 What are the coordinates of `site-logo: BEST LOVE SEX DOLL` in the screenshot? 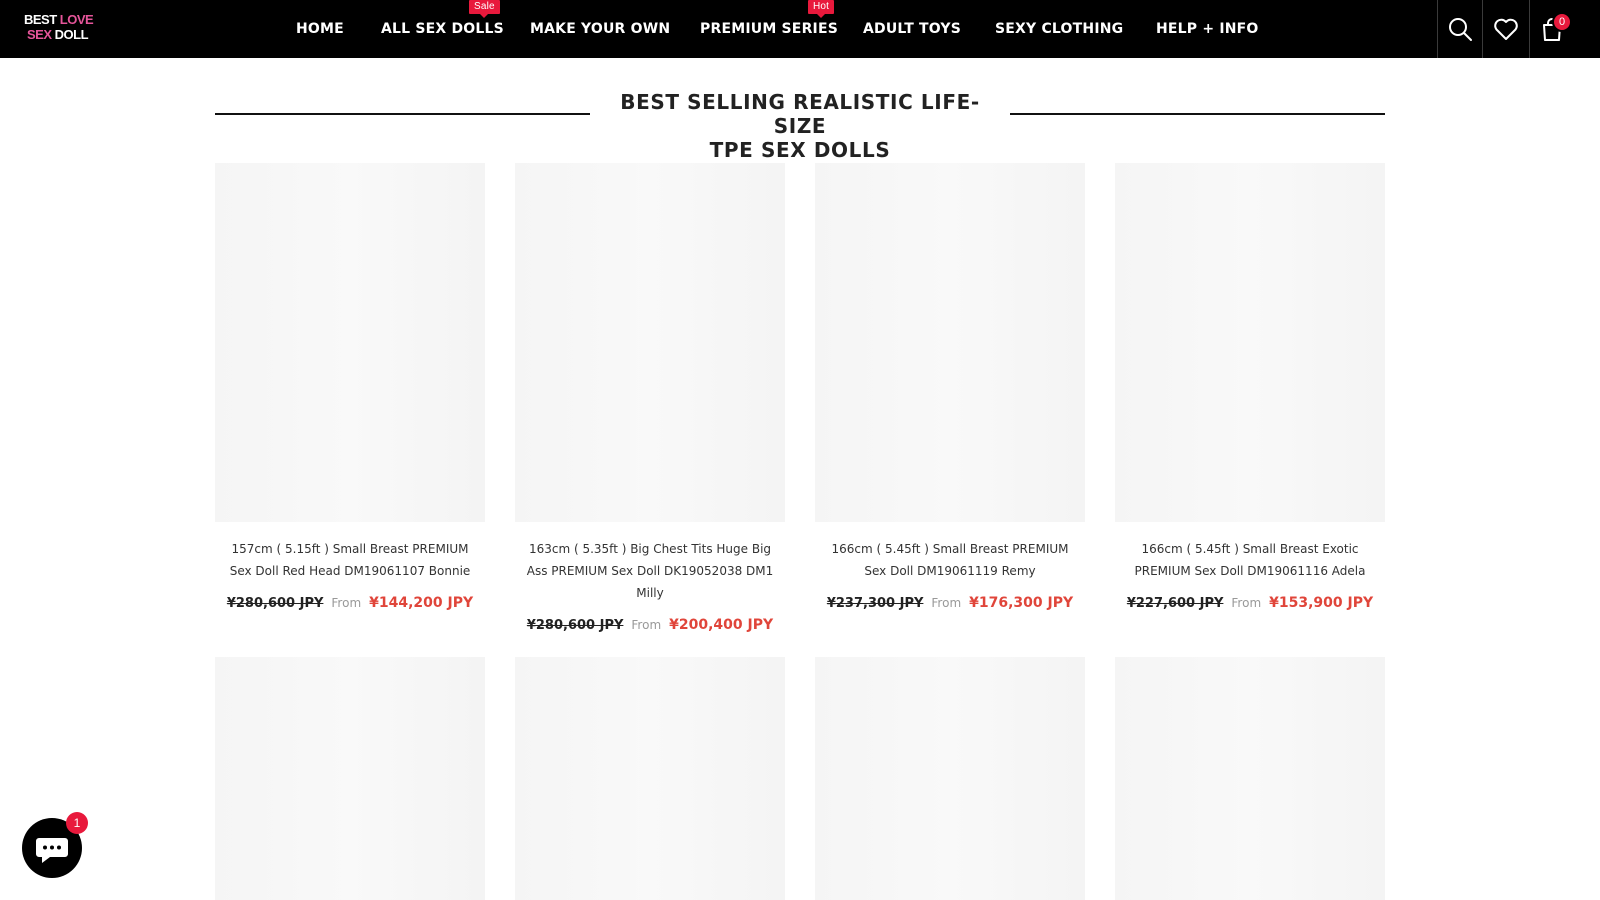 It's located at (59, 27).